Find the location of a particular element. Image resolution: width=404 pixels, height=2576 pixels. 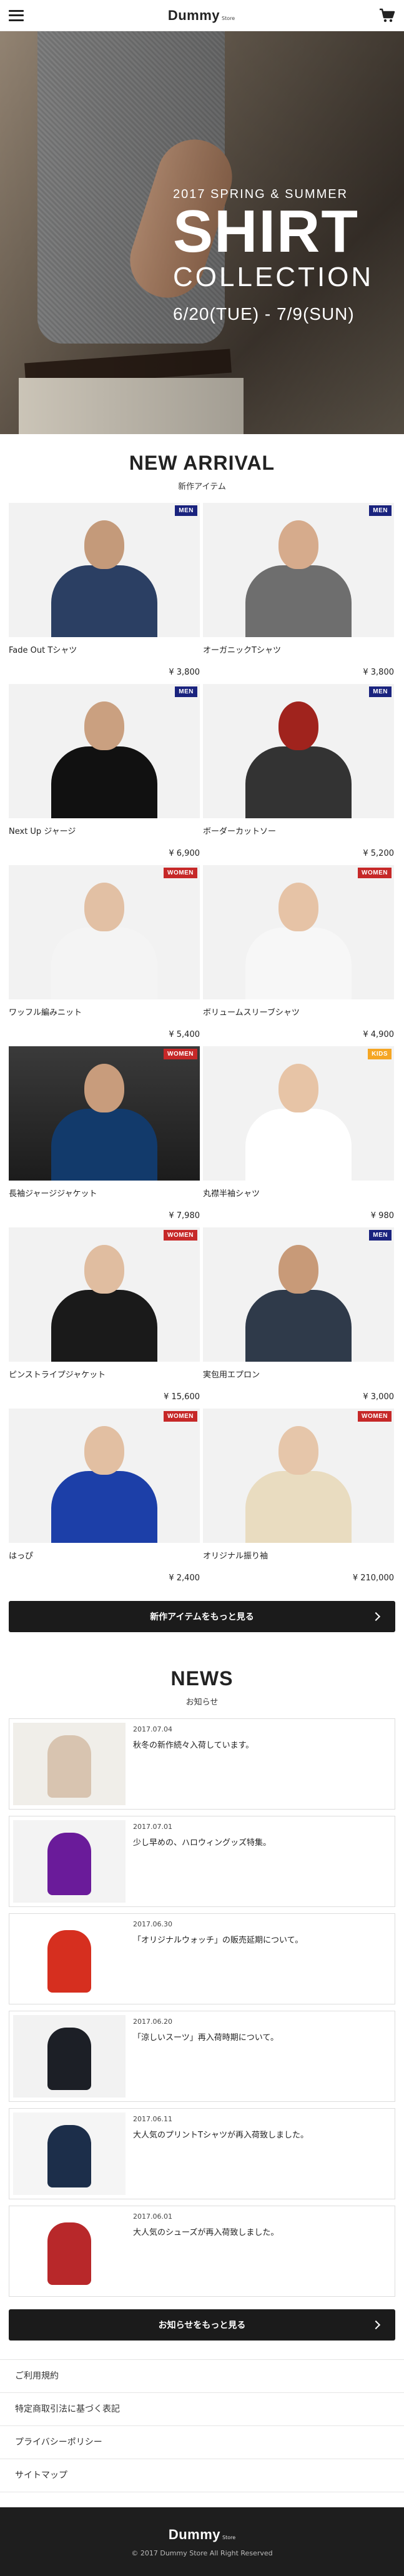

news-title: 「涼しいスーツ」再入荷時期について。 is located at coordinates (205, 2037).